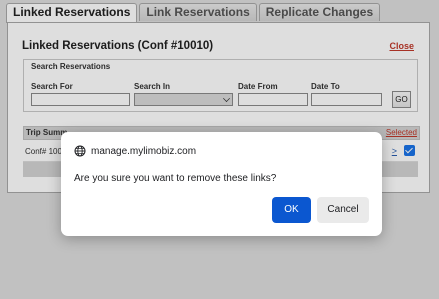  I want to click on globe-icon, so click(80, 151).